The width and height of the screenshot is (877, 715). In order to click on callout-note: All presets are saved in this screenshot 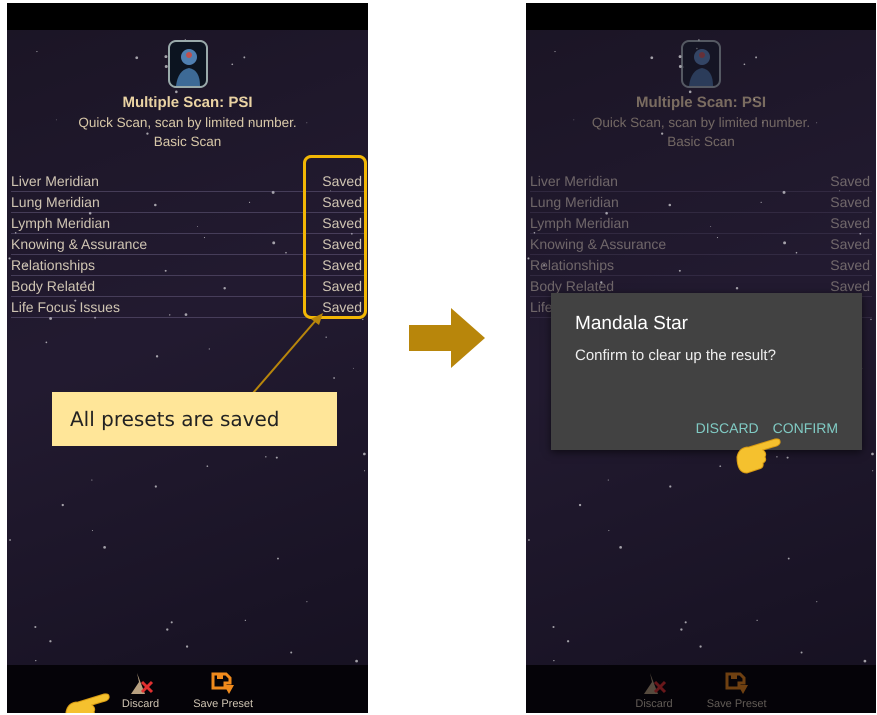, I will do `click(194, 419)`.